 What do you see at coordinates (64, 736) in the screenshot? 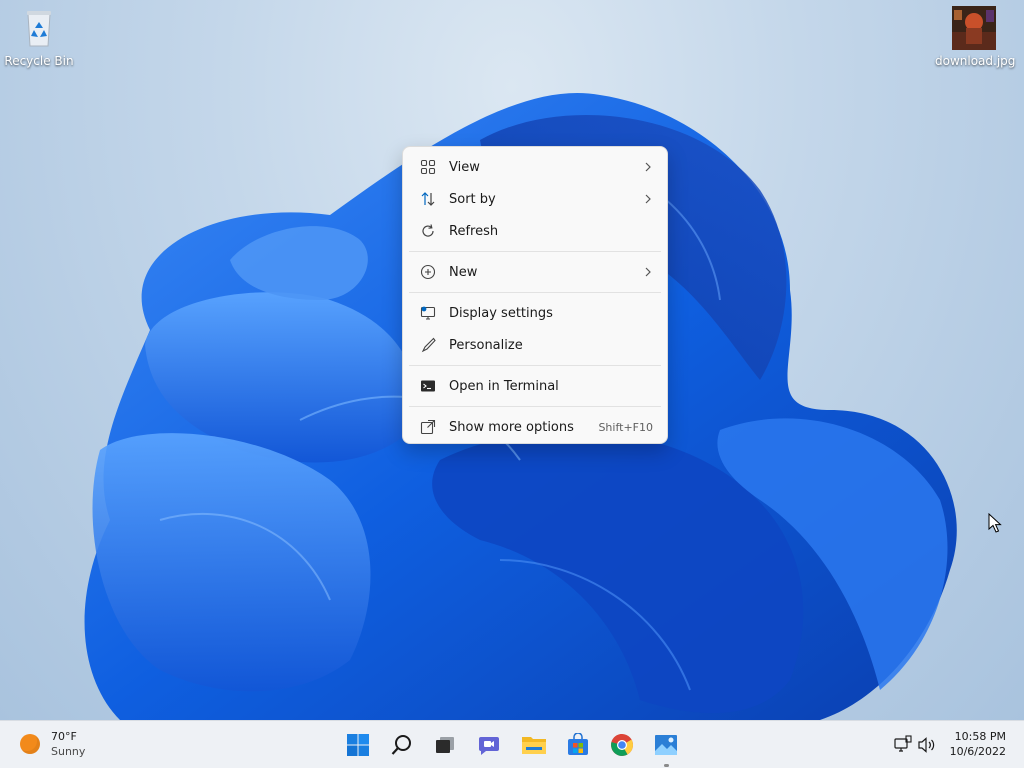
I see `weather-temperature: 70°F` at bounding box center [64, 736].